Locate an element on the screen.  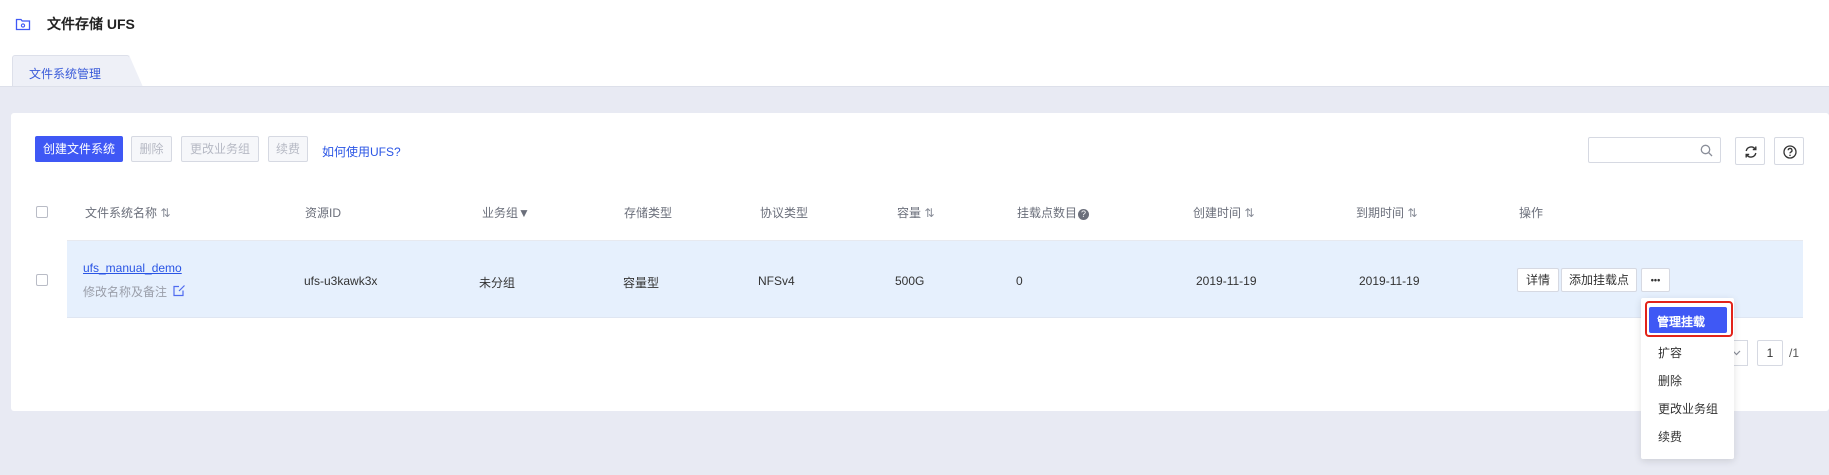
column-header-resource-id: 资源ID is located at coordinates (323, 213).